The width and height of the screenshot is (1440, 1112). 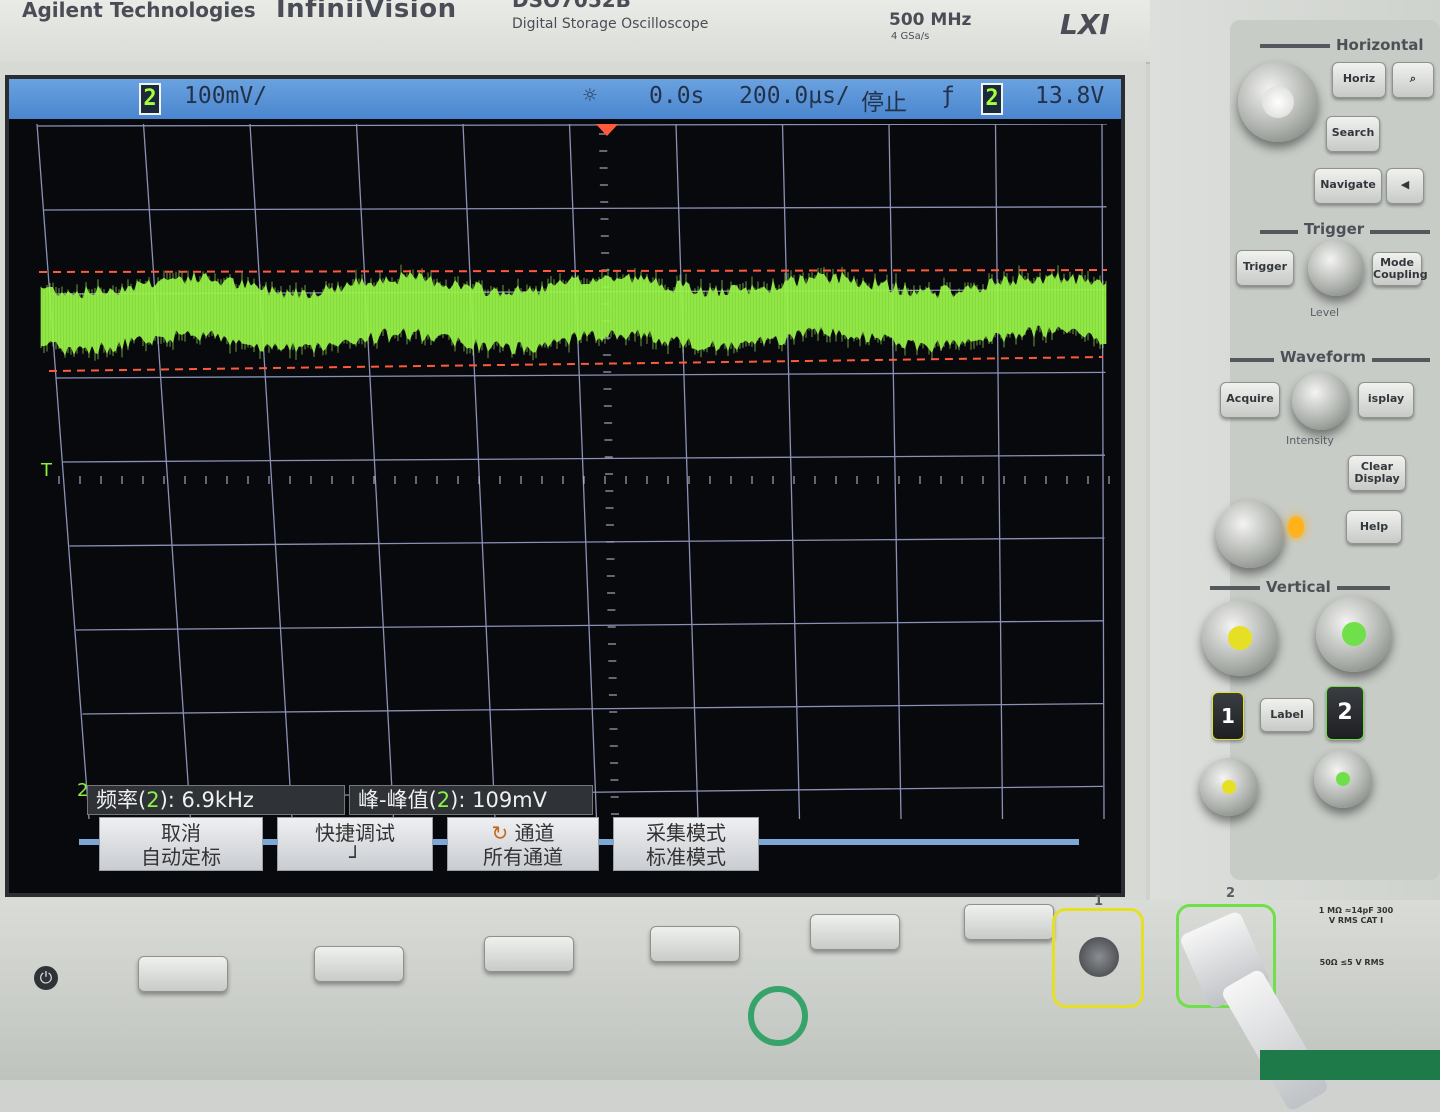 I want to click on softkey-quick-debug: 快捷调试 ┘, so click(x=355, y=844).